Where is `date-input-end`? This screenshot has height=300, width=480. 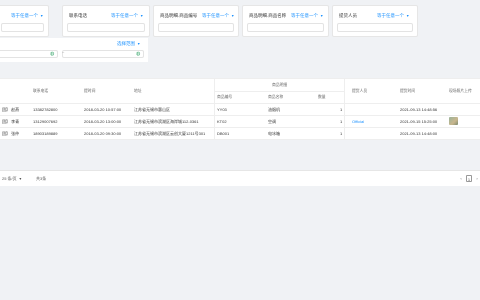
date-input-end is located at coordinates (103, 54).